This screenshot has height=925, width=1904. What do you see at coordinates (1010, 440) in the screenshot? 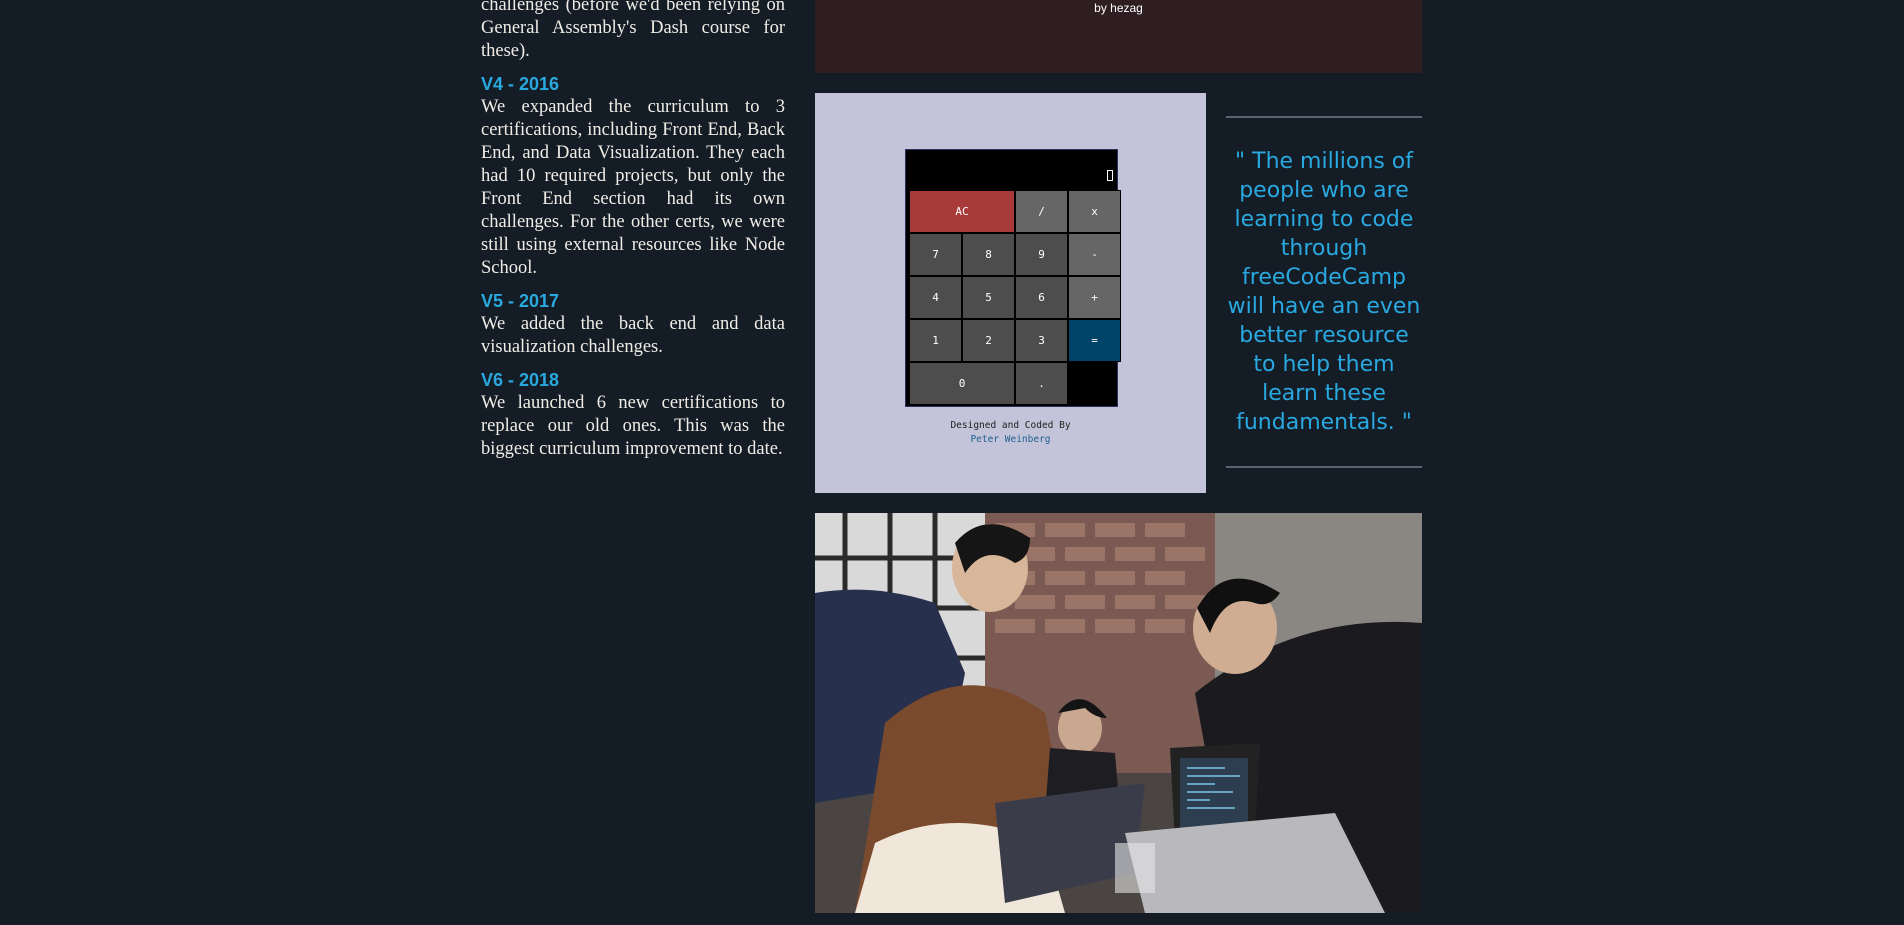
I see `calculator-author-link: Peter Weinberg` at bounding box center [1010, 440].